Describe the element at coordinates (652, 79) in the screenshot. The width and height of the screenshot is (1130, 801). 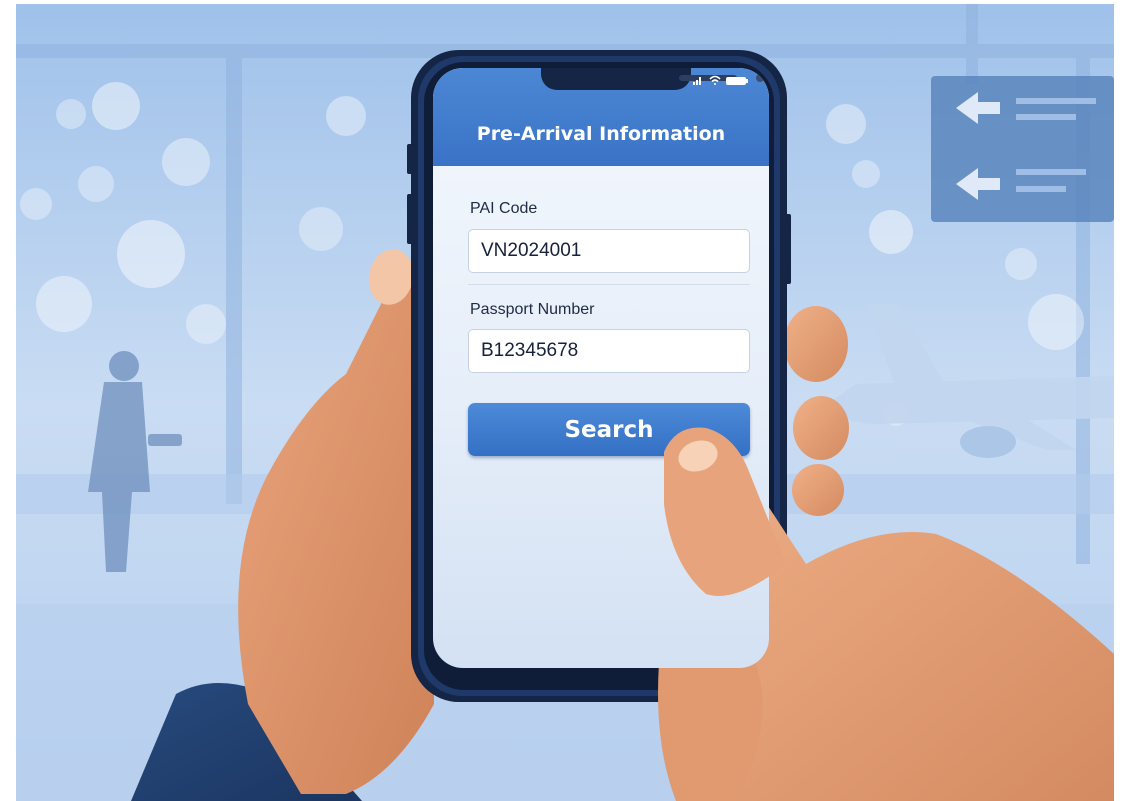
I see `phone-notch` at that location.